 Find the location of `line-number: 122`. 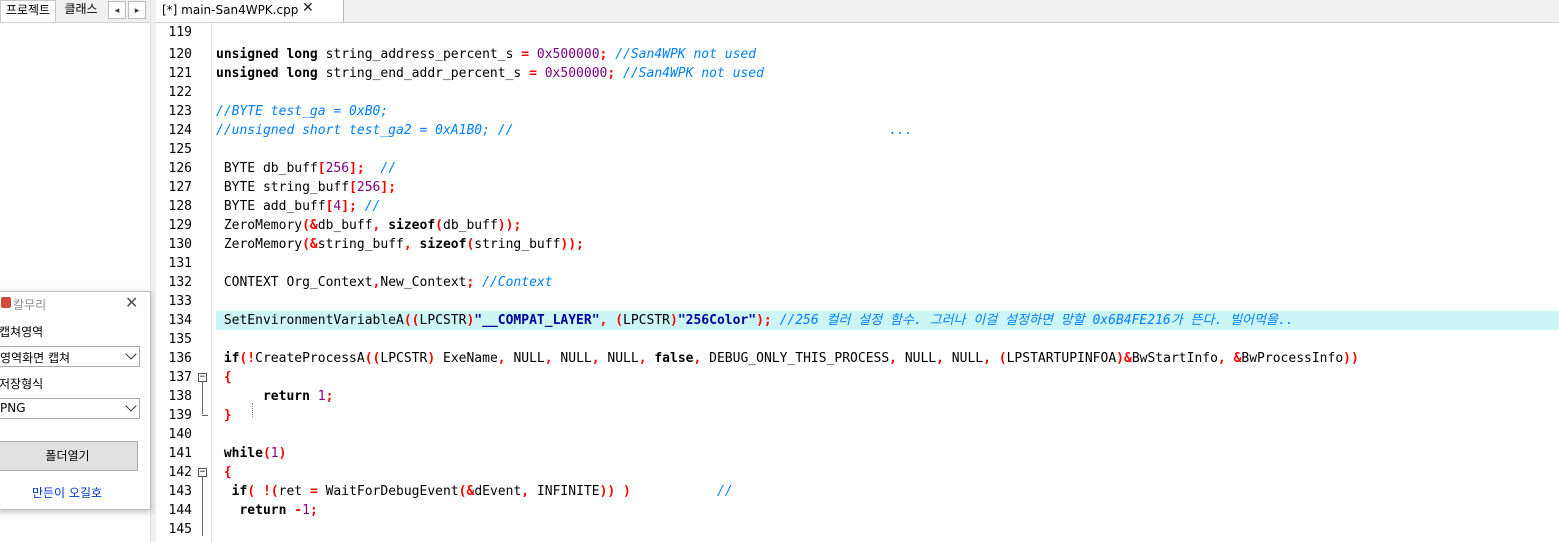

line-number: 122 is located at coordinates (180, 92).